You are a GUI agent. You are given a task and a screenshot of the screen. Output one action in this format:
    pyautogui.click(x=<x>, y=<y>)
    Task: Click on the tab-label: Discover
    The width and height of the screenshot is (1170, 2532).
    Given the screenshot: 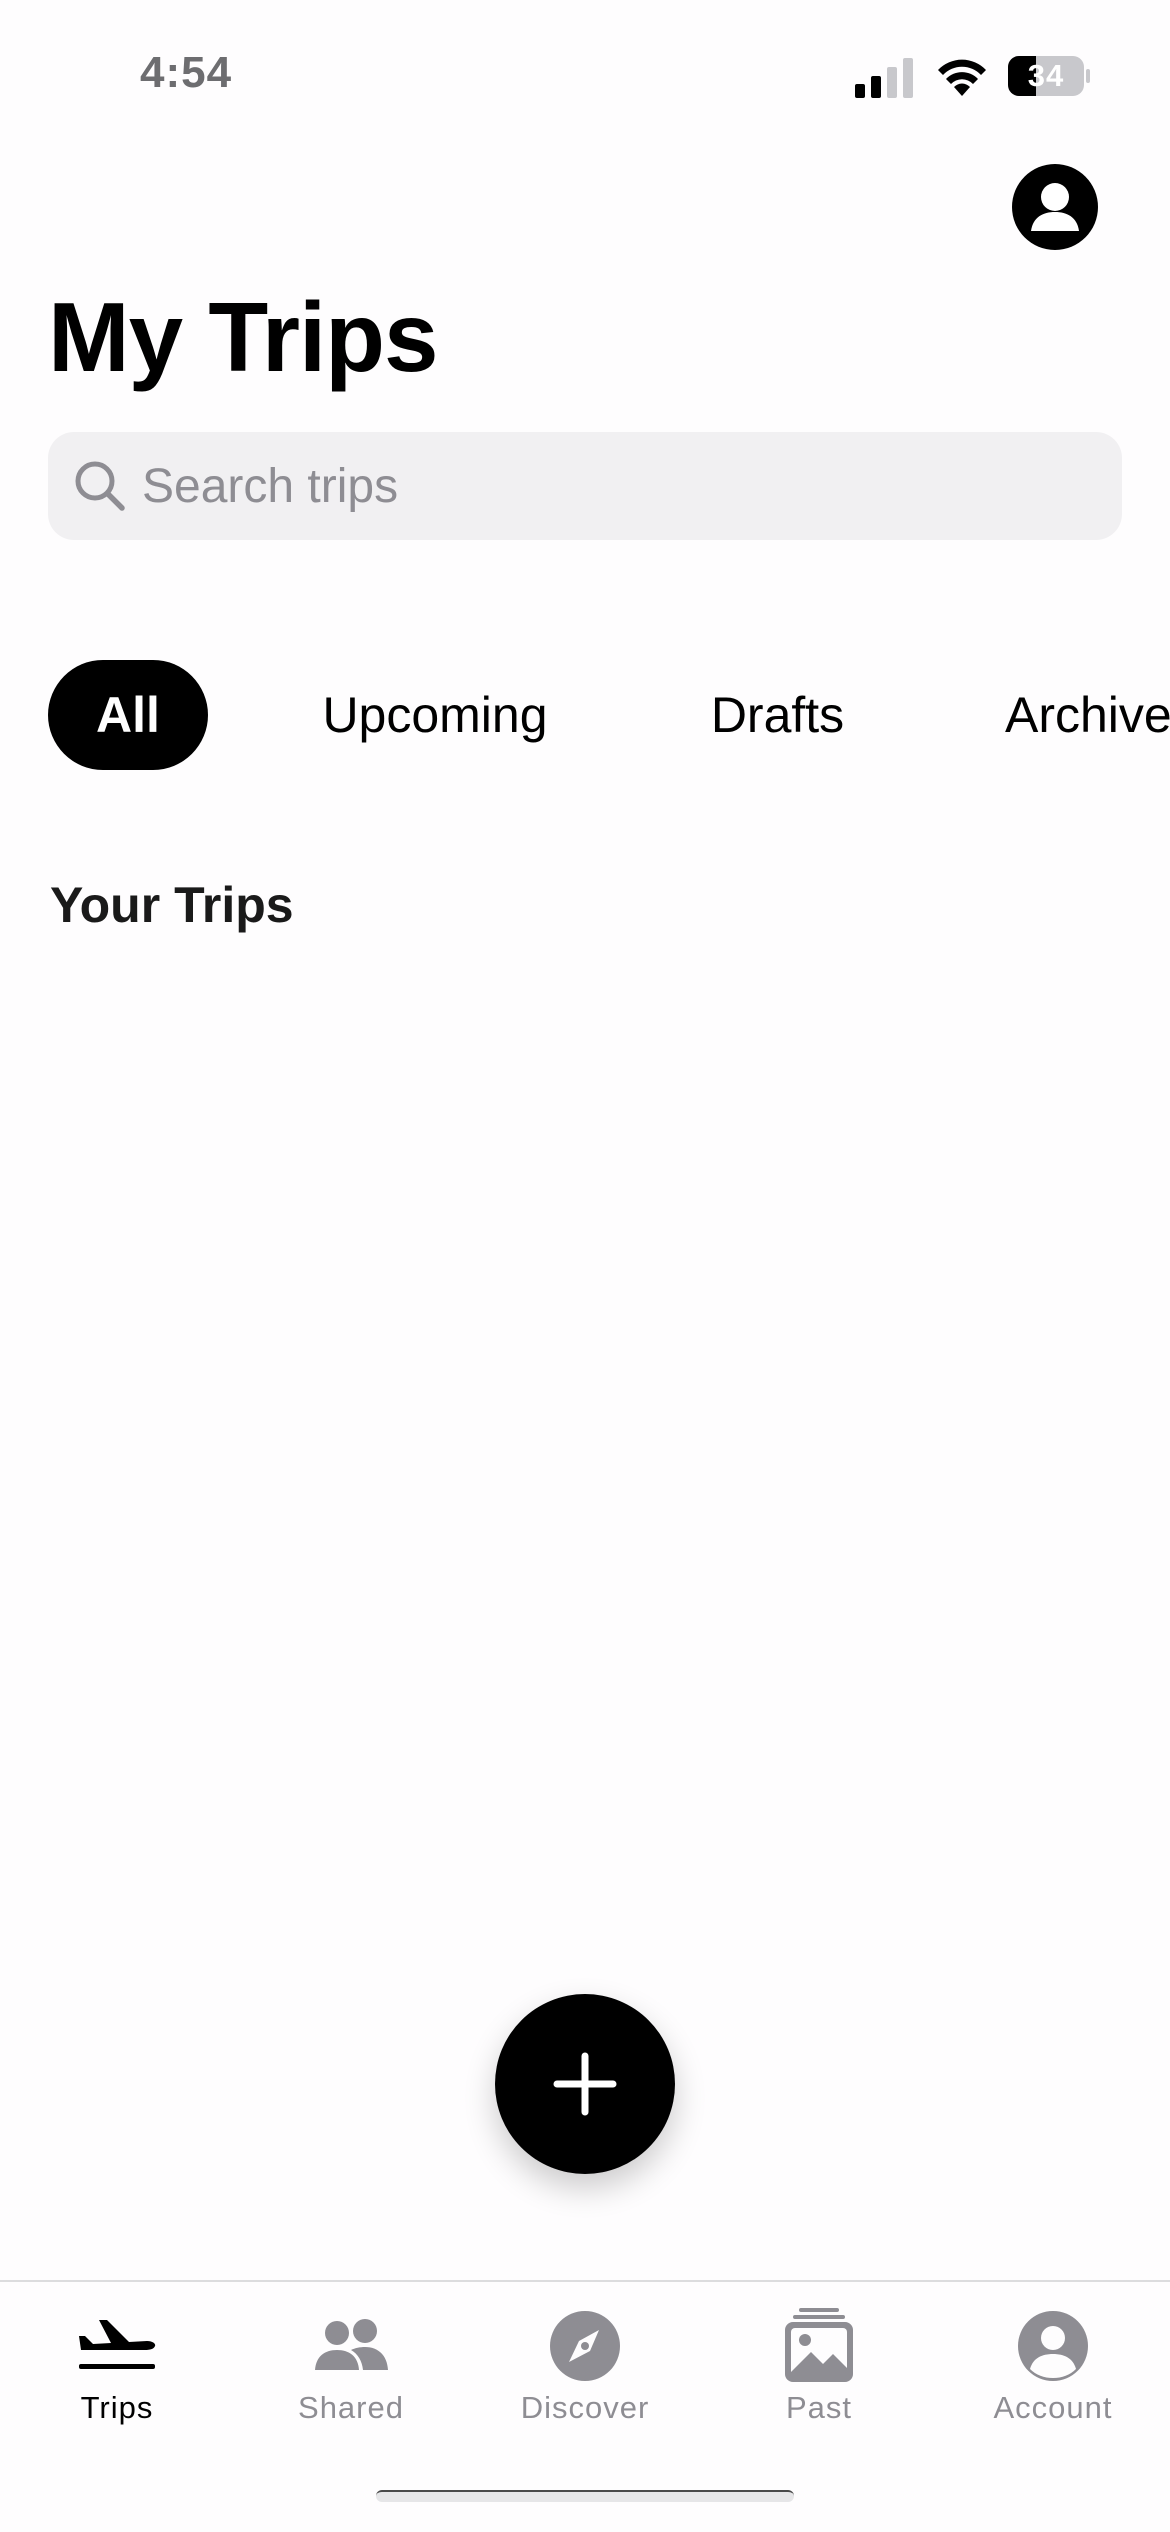 What is the action you would take?
    pyautogui.click(x=585, y=2407)
    